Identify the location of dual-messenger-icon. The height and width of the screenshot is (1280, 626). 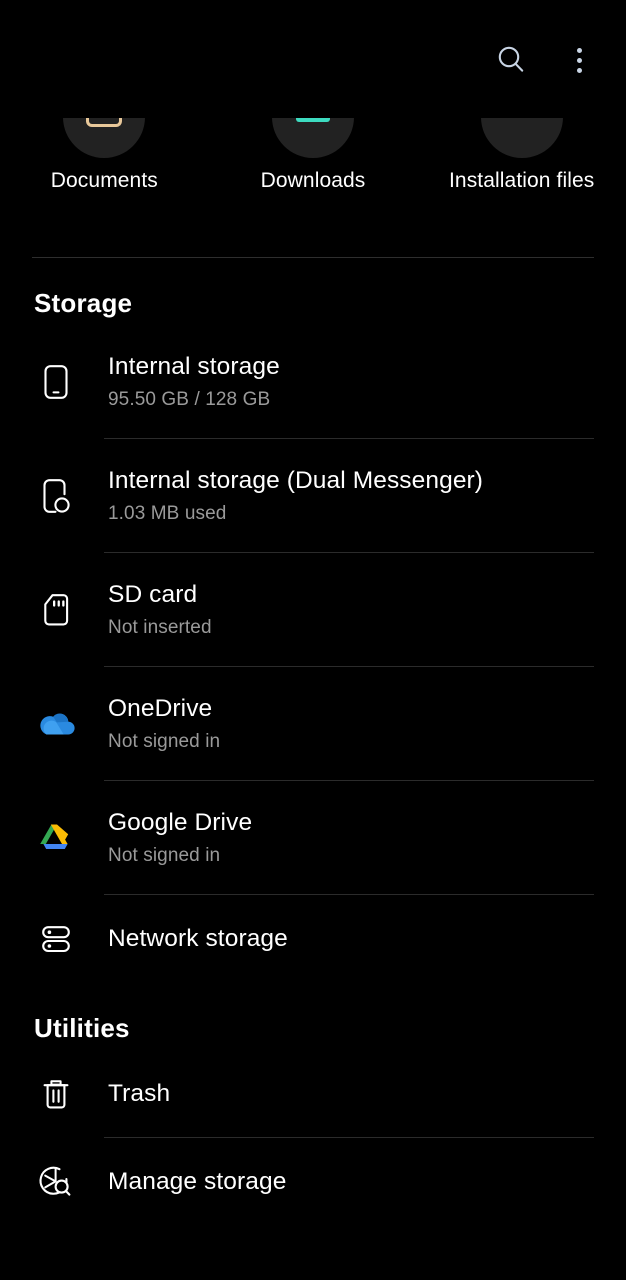
(56, 496).